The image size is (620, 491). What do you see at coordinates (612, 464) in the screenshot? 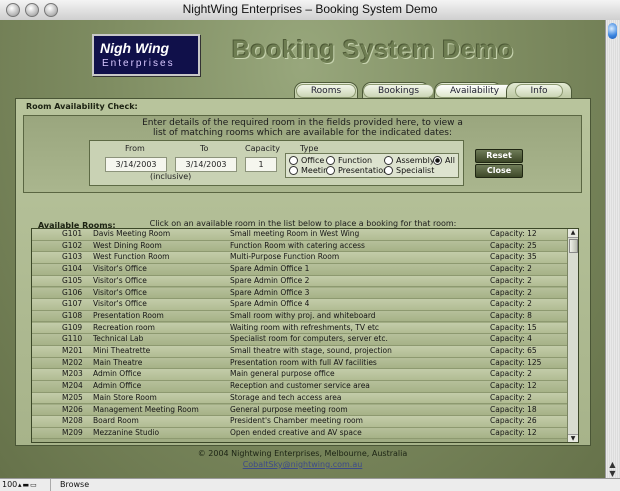
I see `window-scroll-up-icon: ▲` at bounding box center [612, 464].